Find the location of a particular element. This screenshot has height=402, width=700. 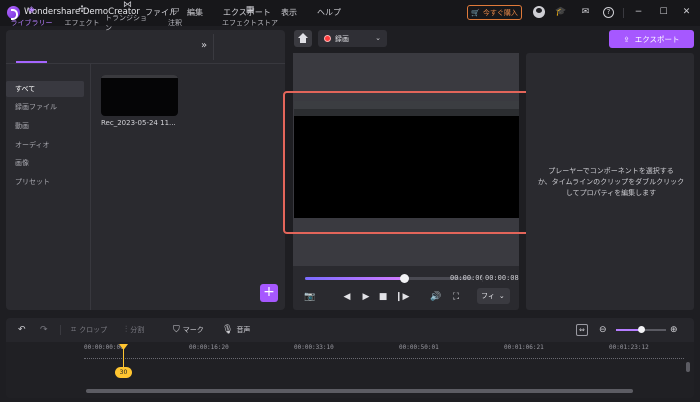

tab-effects-store: ▦ エフェクトストア is located at coordinates (250, 17).